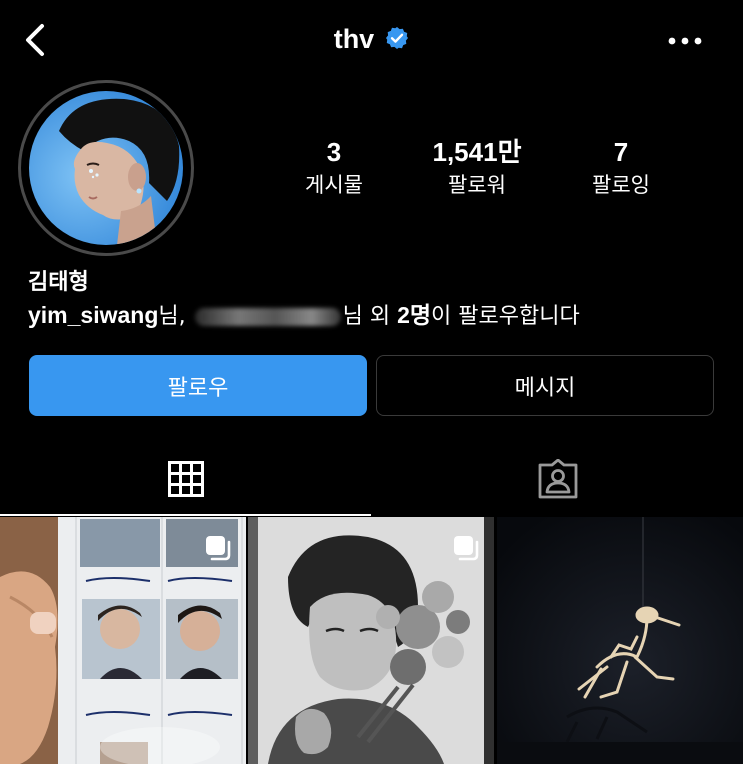  I want to click on follow-button: 팔로우, so click(198, 385).